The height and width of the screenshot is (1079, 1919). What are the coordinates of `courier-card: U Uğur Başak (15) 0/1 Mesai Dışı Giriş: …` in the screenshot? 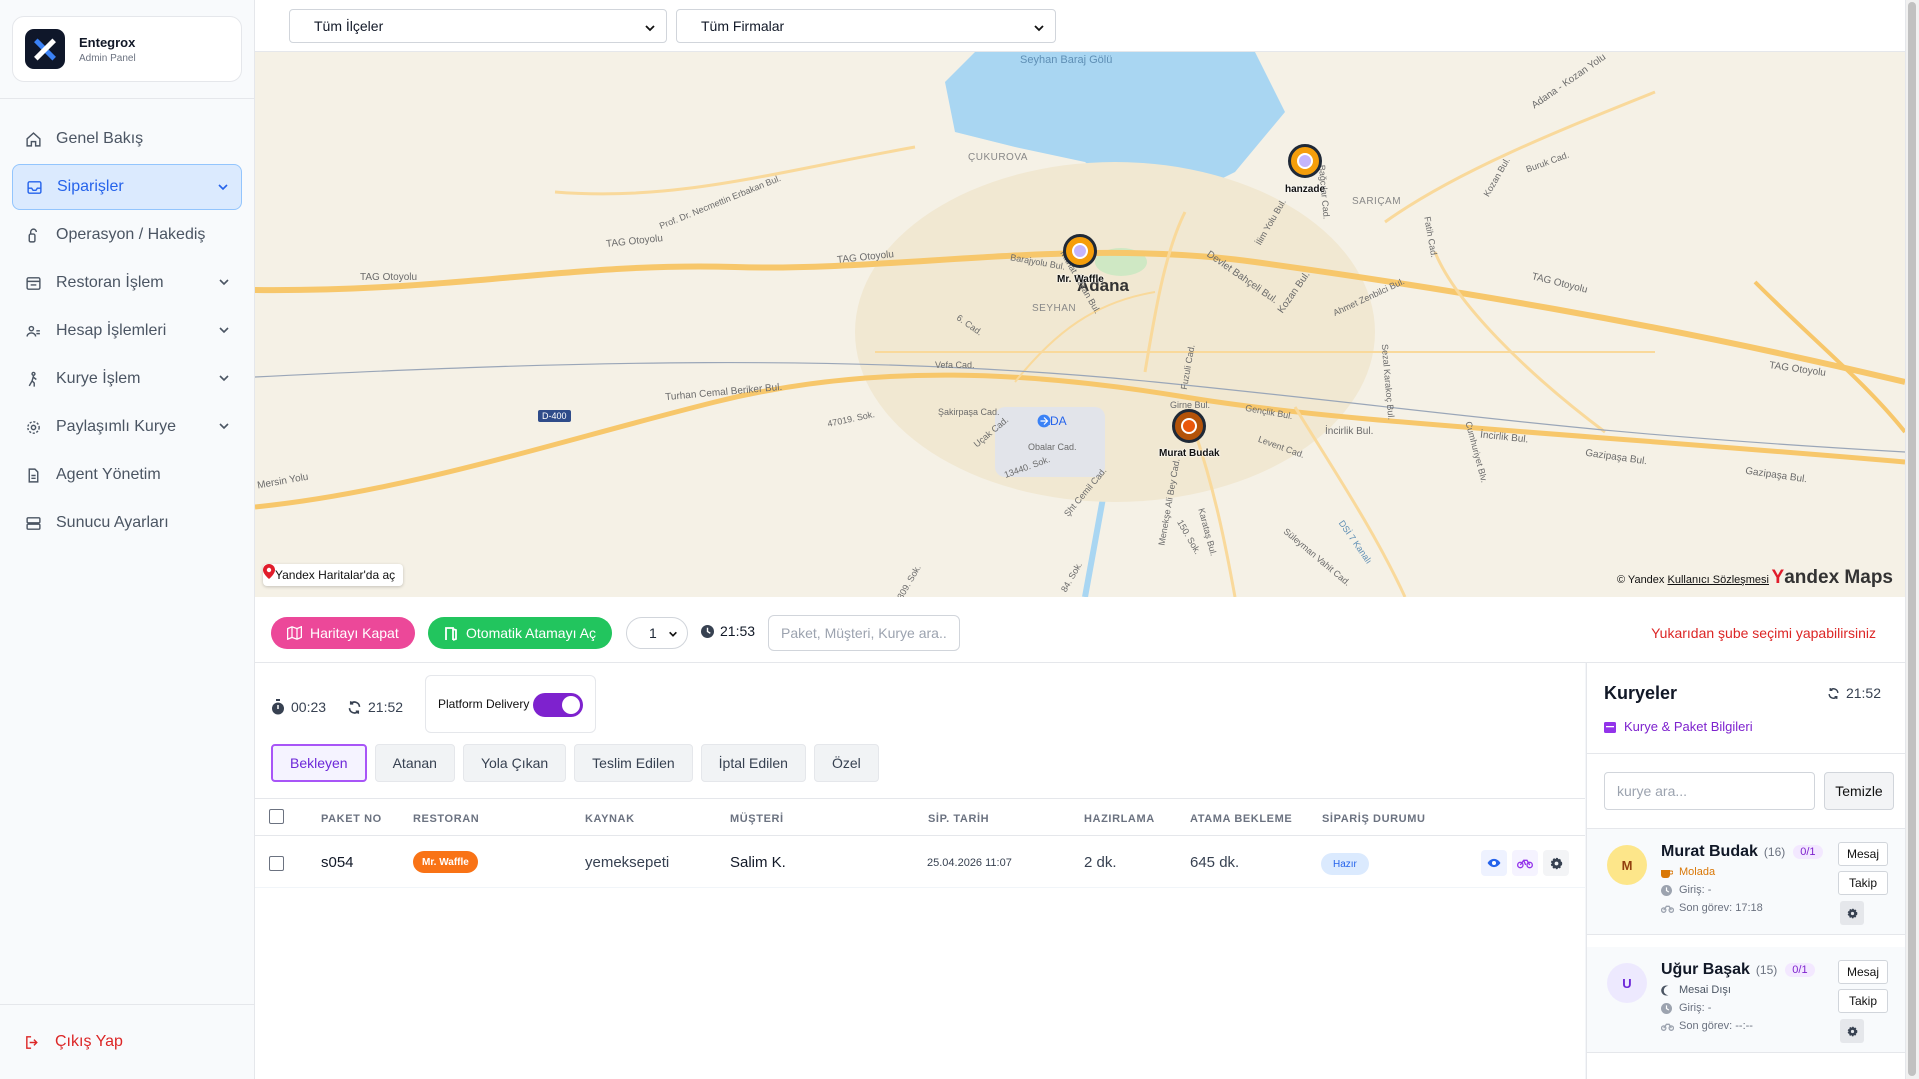 It's located at (1746, 1000).